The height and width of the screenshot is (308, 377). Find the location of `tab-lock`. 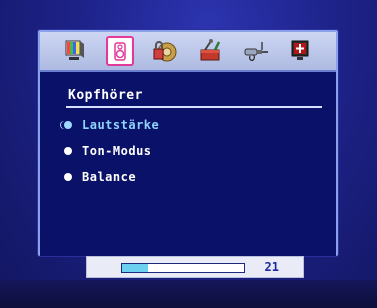

tab-lock is located at coordinates (165, 51).